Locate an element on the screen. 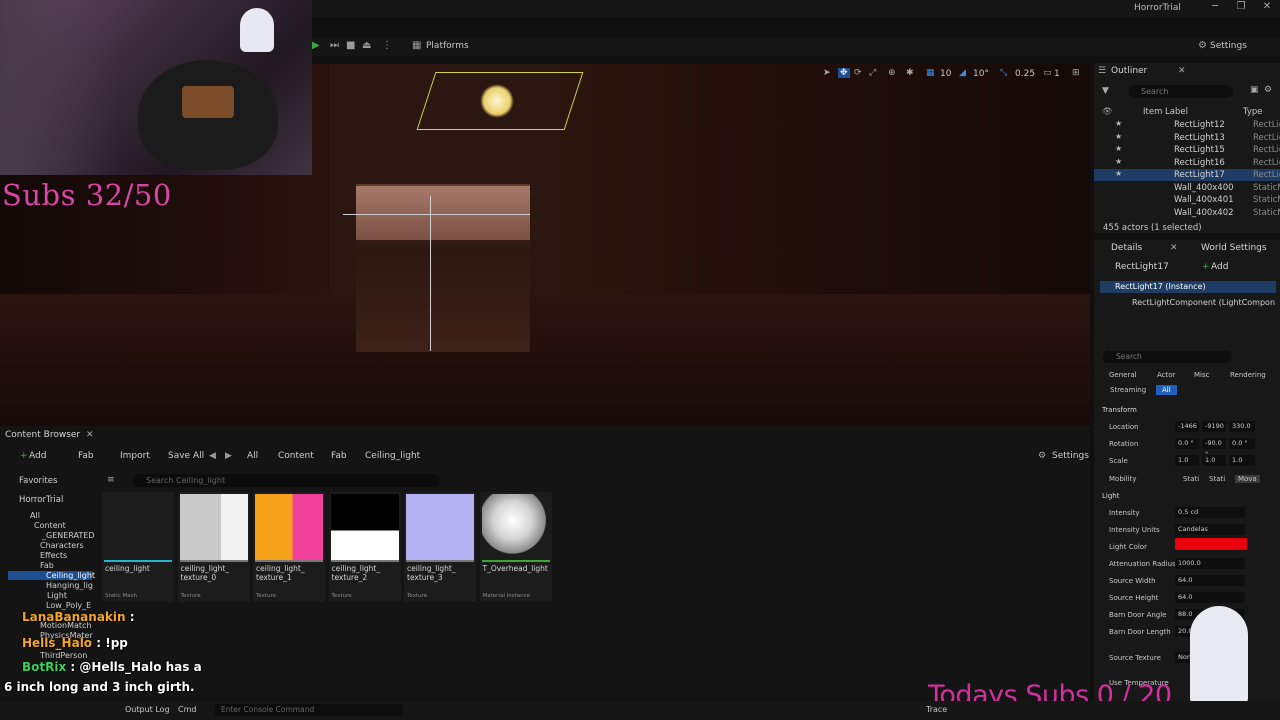  project-header: HorrorTrial is located at coordinates (41, 500).